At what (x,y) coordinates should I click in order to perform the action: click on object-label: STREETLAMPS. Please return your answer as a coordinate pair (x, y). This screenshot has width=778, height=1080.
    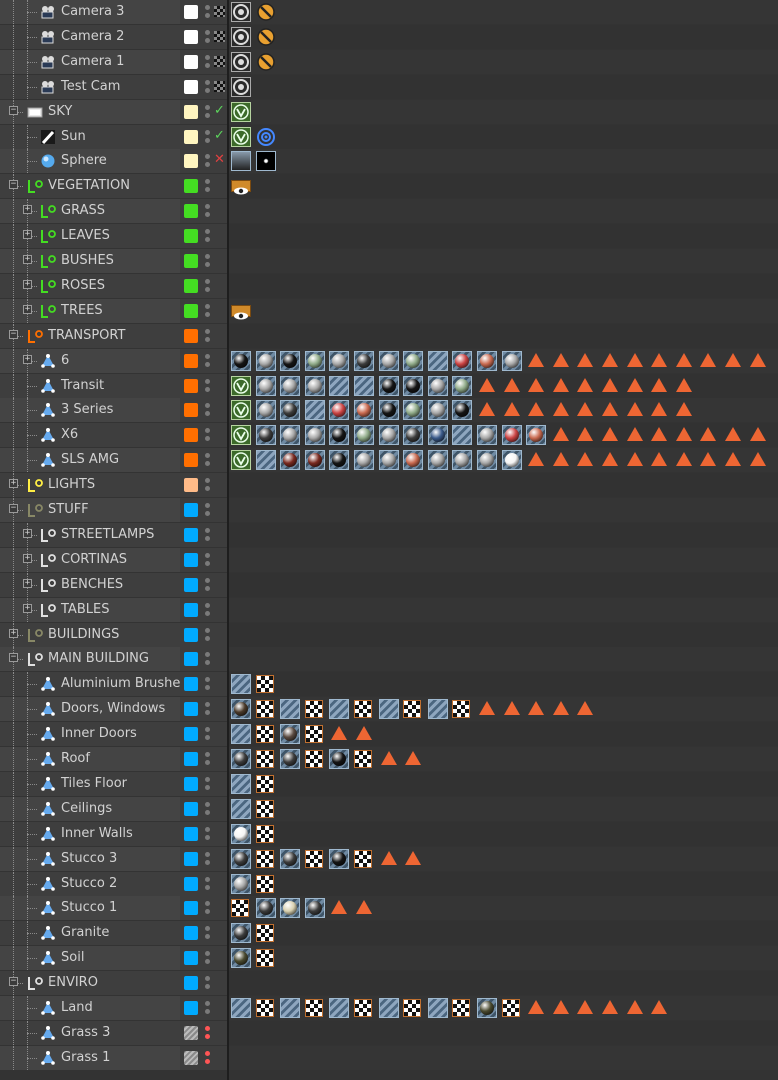
    Looking at the image, I should click on (107, 535).